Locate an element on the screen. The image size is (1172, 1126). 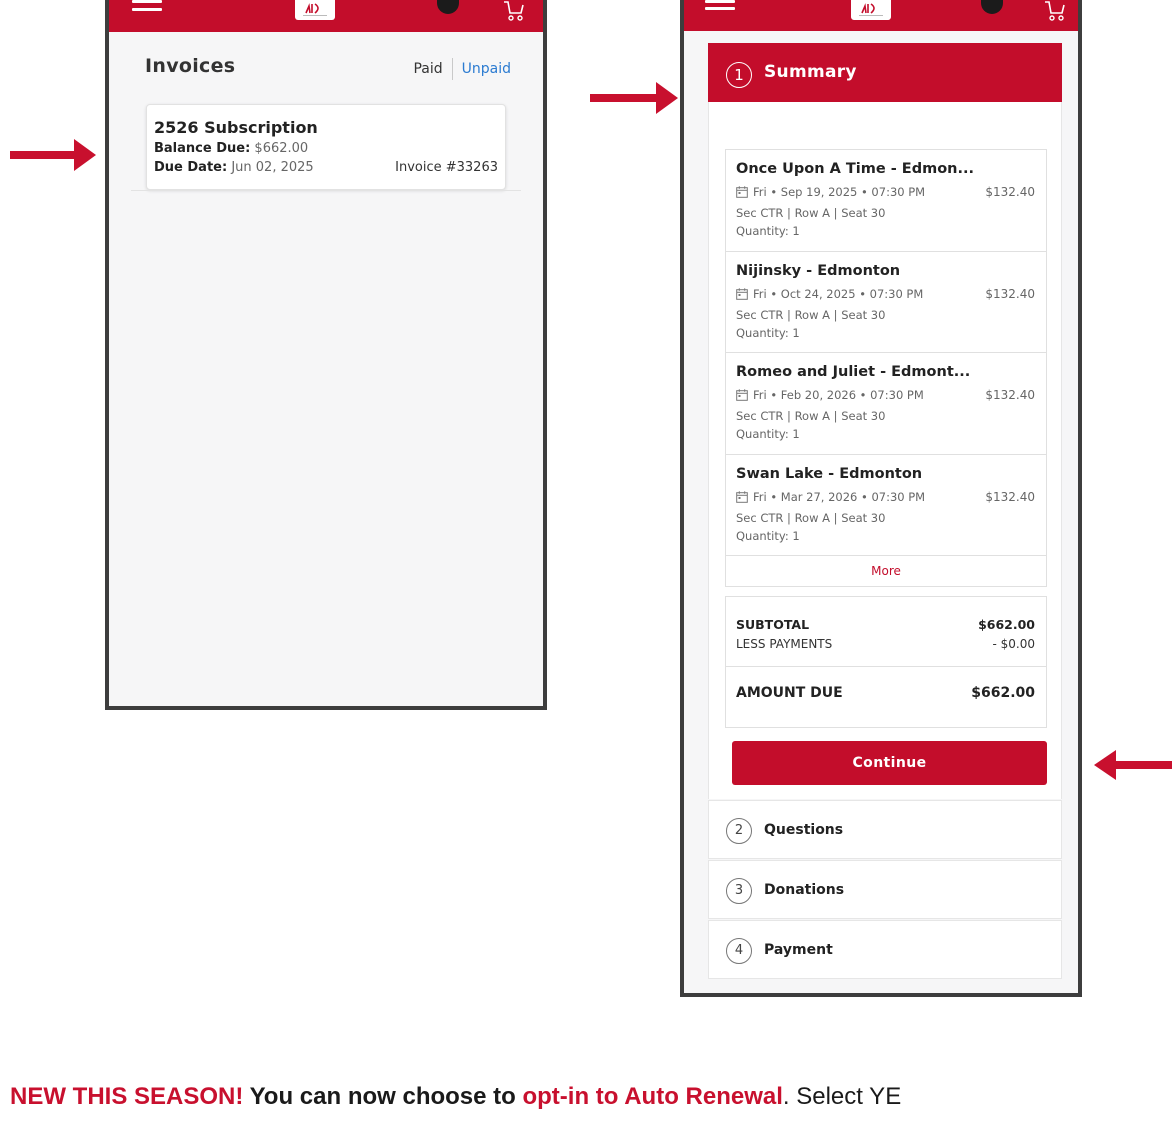
amount-due-value: $662.00 is located at coordinates (1003, 693).